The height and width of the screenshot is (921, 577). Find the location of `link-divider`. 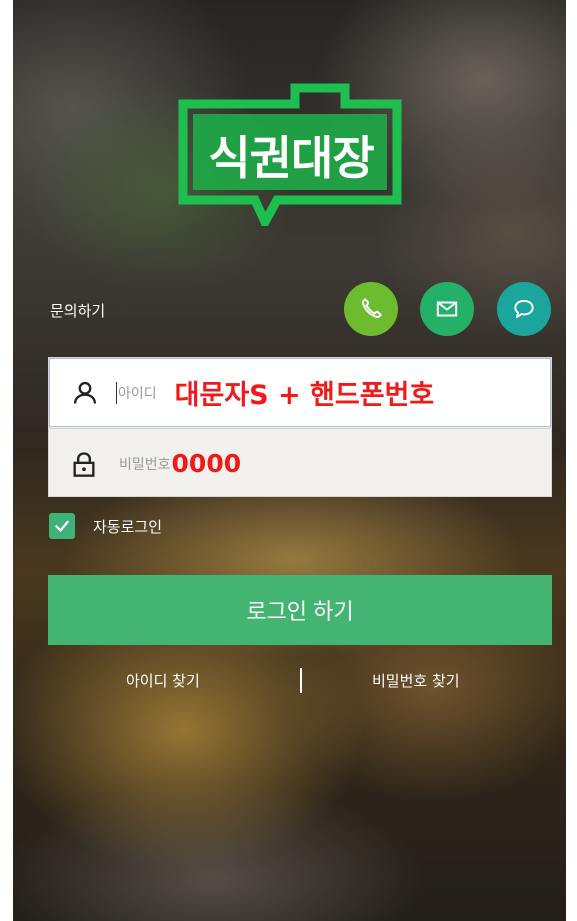

link-divider is located at coordinates (301, 680).